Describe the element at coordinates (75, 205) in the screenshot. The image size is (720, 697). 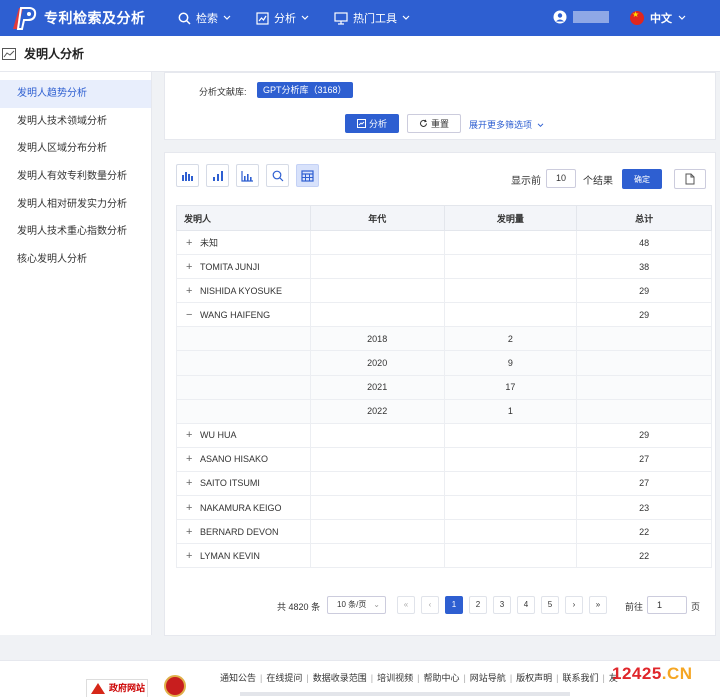
I see `sidebar-item-rd-strength: 发明人相对研发实力分析` at that location.